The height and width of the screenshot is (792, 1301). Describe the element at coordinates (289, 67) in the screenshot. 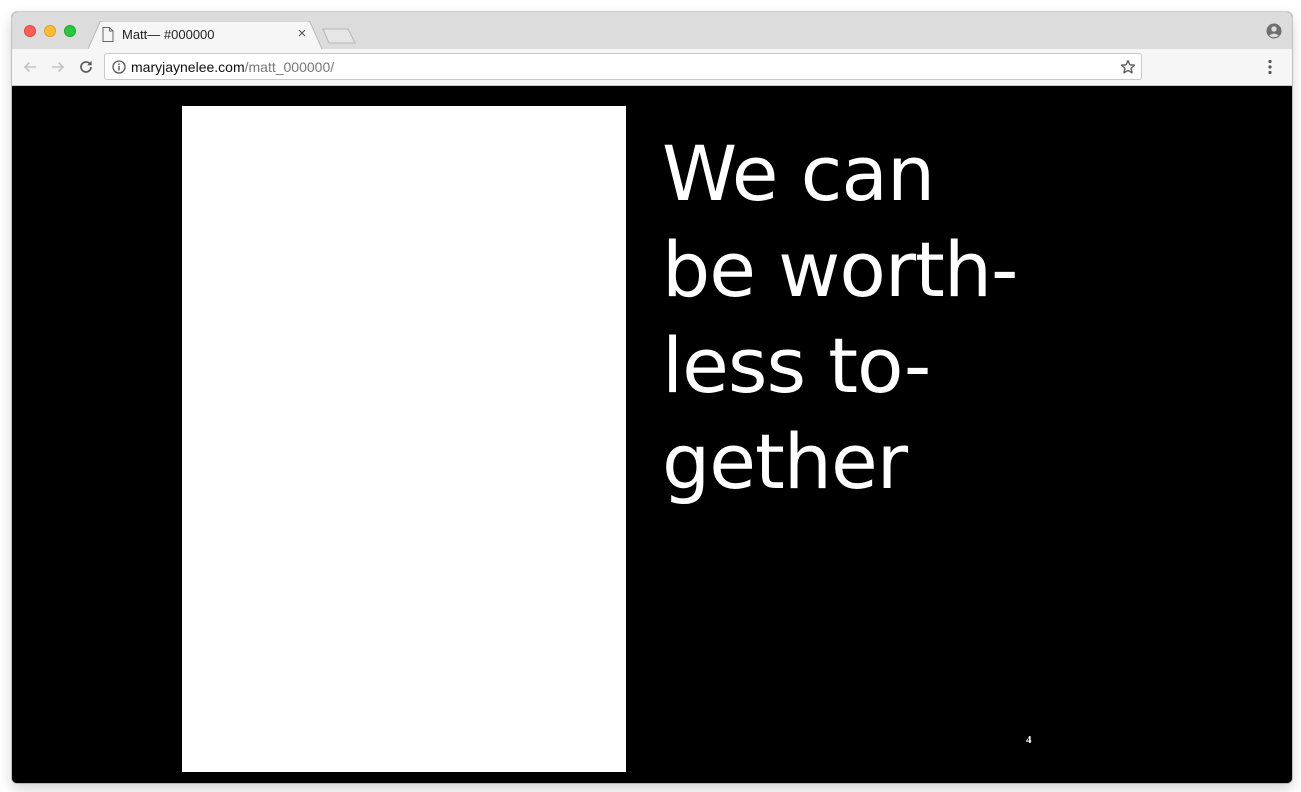

I see `url-path: /matt_000000/` at that location.